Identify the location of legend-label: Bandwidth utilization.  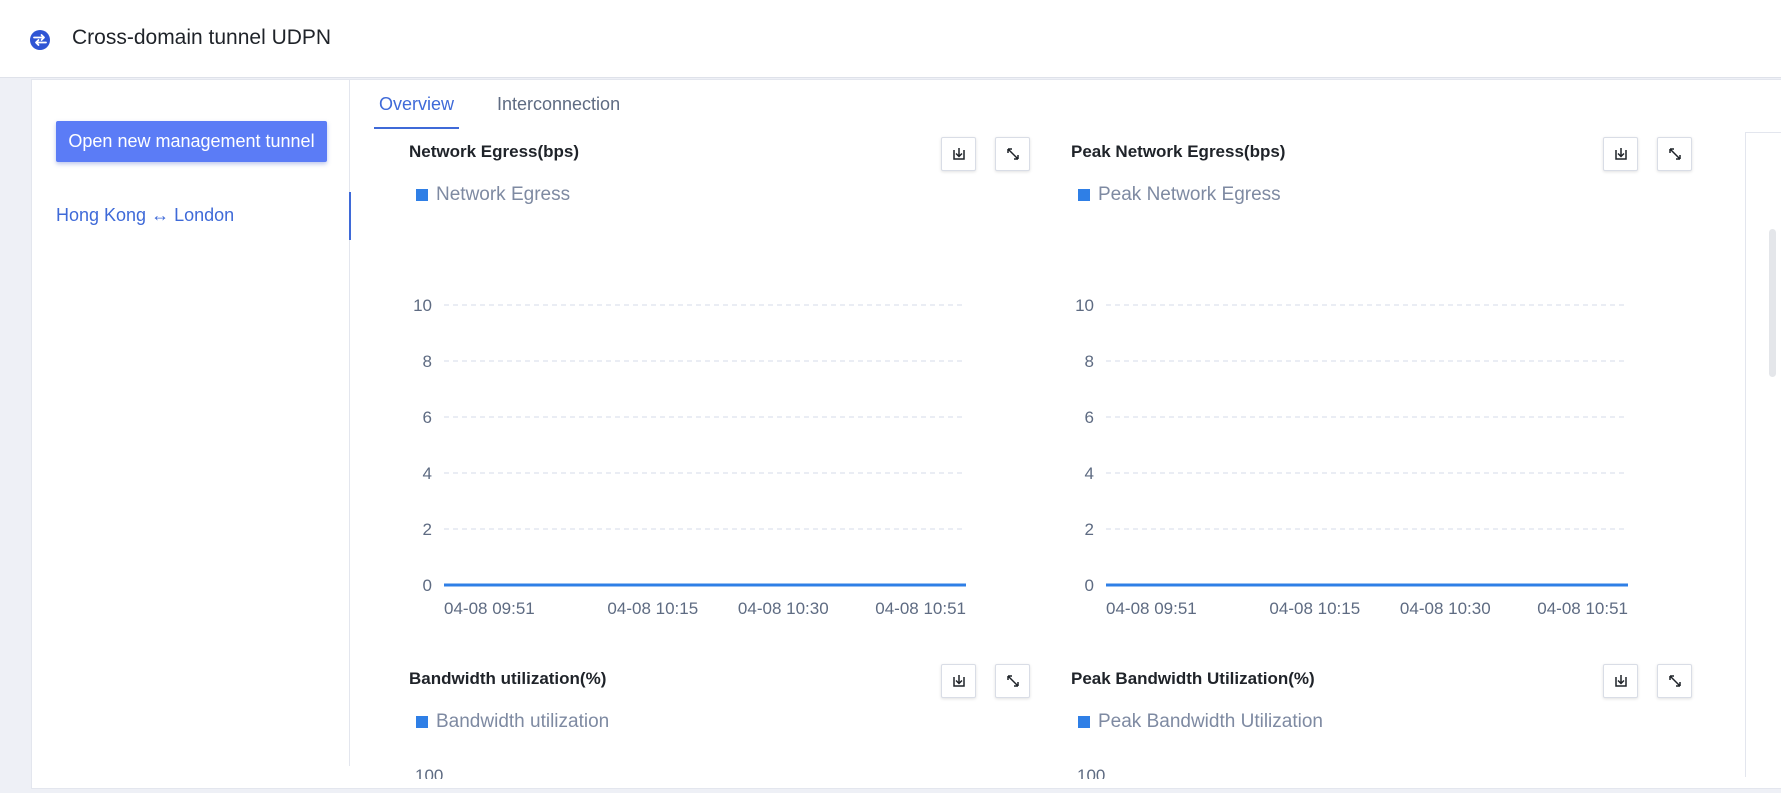
(523, 721).